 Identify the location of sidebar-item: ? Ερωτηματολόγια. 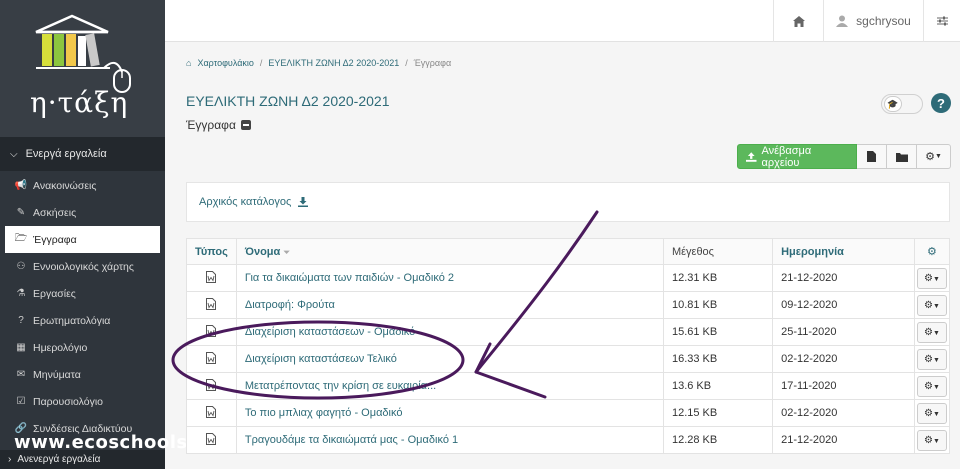
(82, 320).